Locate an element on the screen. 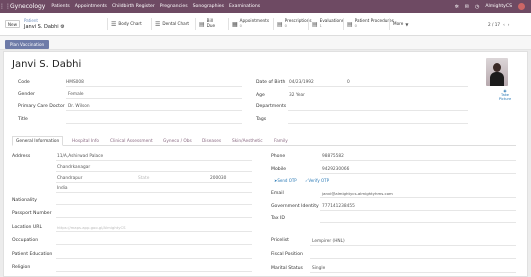 The width and height of the screenshot is (531, 277). menu-examinations: Examinations is located at coordinates (244, 6).